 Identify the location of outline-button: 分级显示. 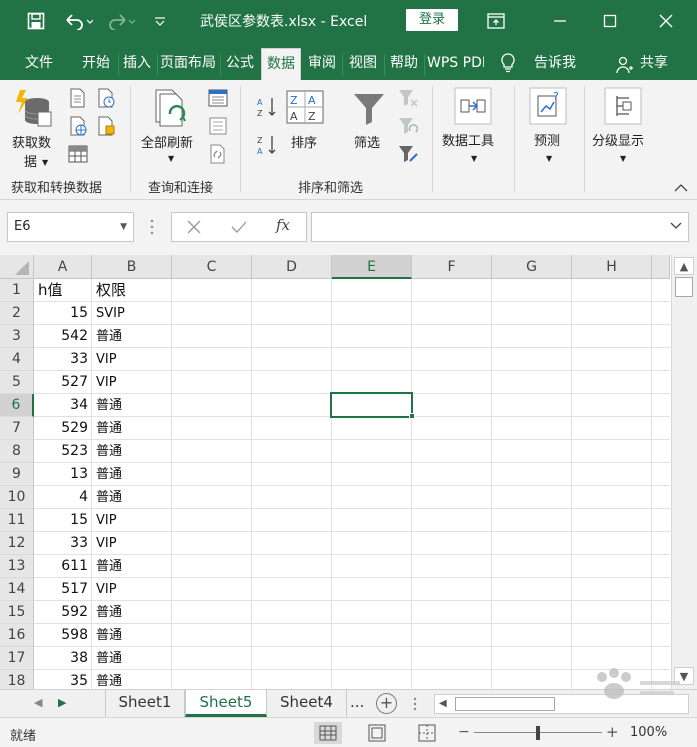
(618, 139).